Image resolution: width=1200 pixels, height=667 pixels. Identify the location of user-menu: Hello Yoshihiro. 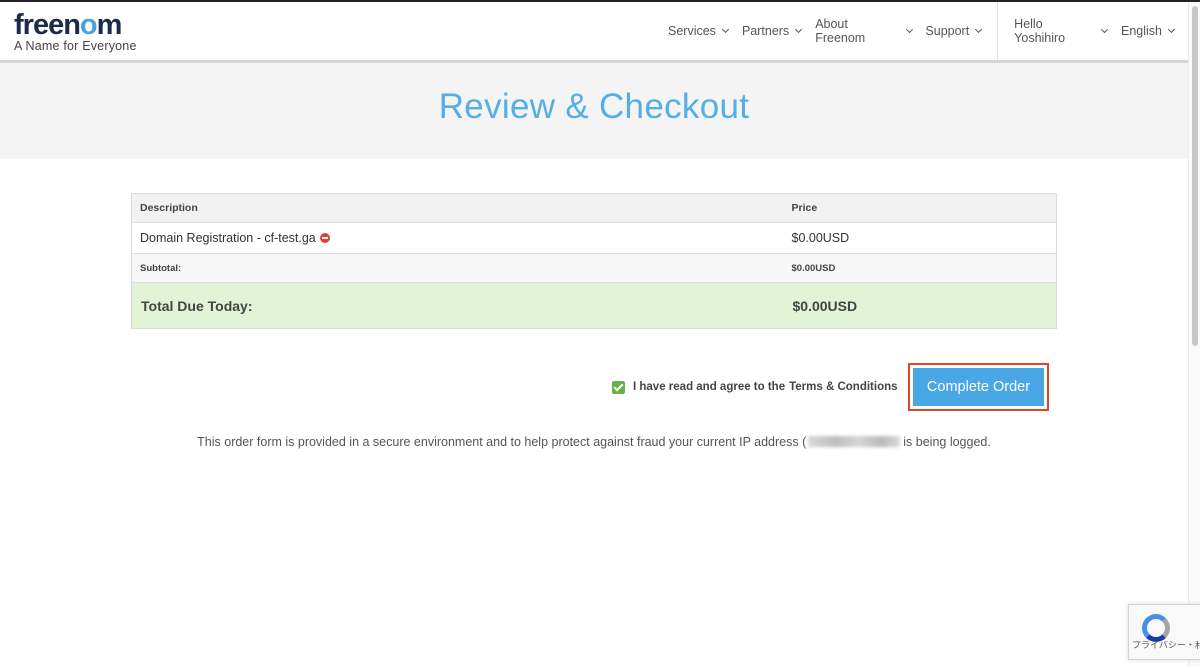
(1061, 31).